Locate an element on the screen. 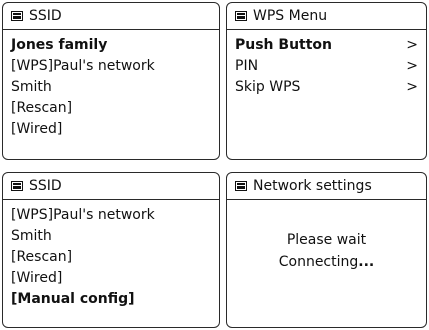 The width and height of the screenshot is (429, 330). list-item: [Manual config] is located at coordinates (111, 299).